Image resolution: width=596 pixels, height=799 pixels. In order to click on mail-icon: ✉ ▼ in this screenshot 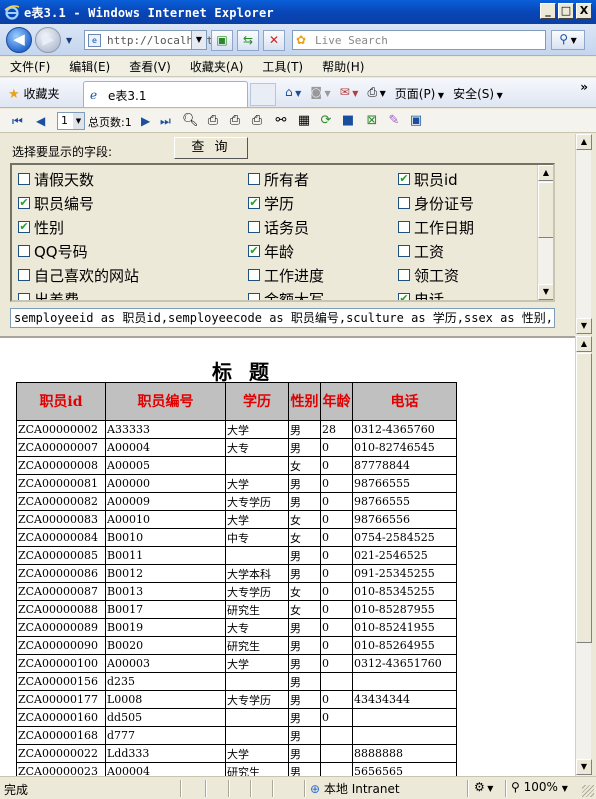, I will do `click(349, 93)`.